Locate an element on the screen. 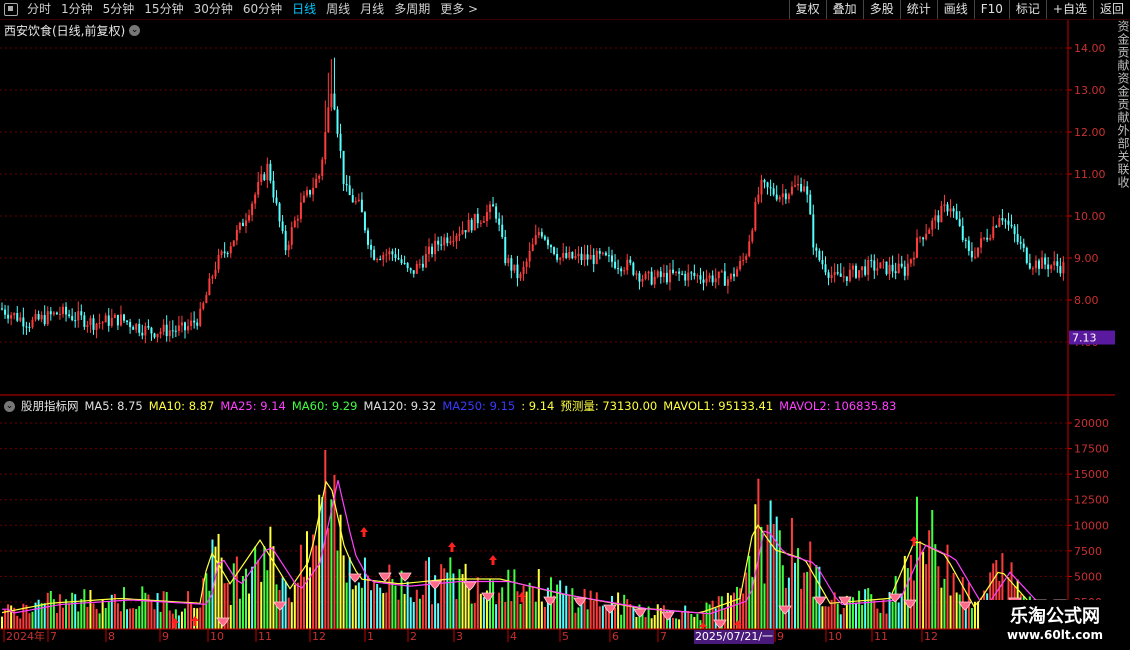 This screenshot has width=1130, height=650. period-tab-9: 多周期 is located at coordinates (412, 9).